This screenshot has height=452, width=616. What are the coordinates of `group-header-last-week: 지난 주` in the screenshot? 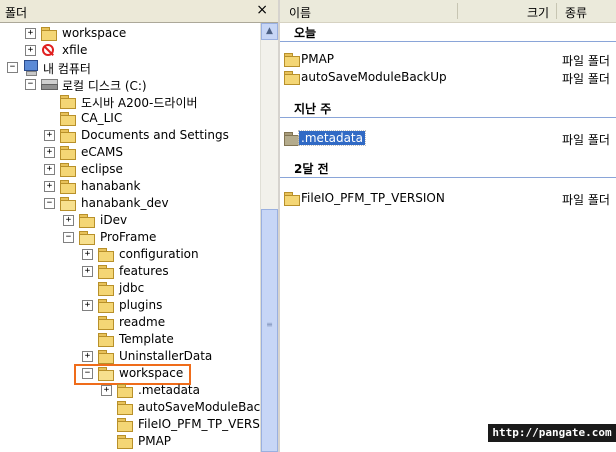 It's located at (448, 109).